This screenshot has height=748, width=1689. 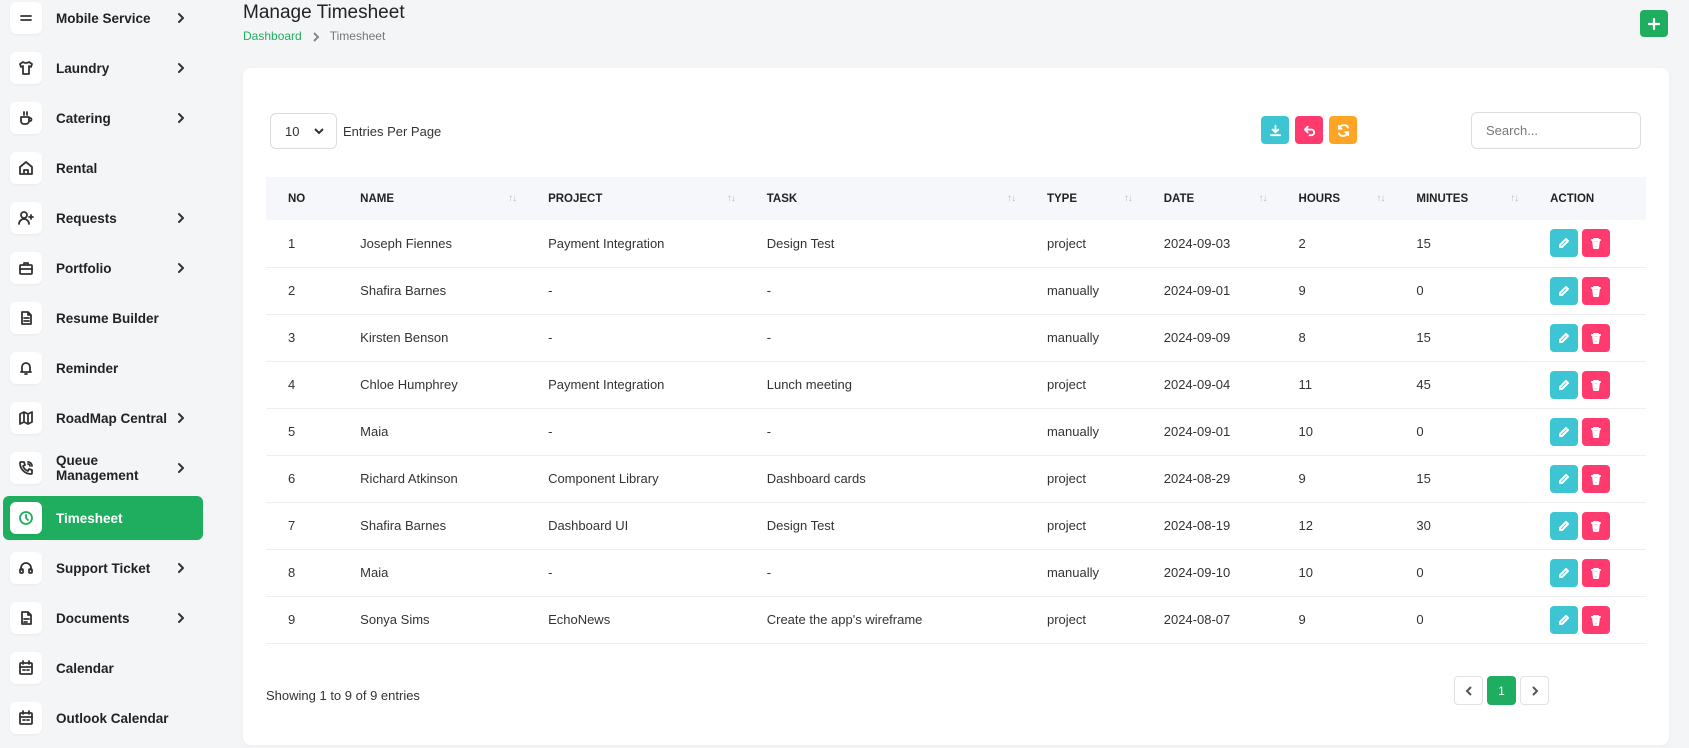 I want to click on previous-page-button, so click(x=1468, y=690).